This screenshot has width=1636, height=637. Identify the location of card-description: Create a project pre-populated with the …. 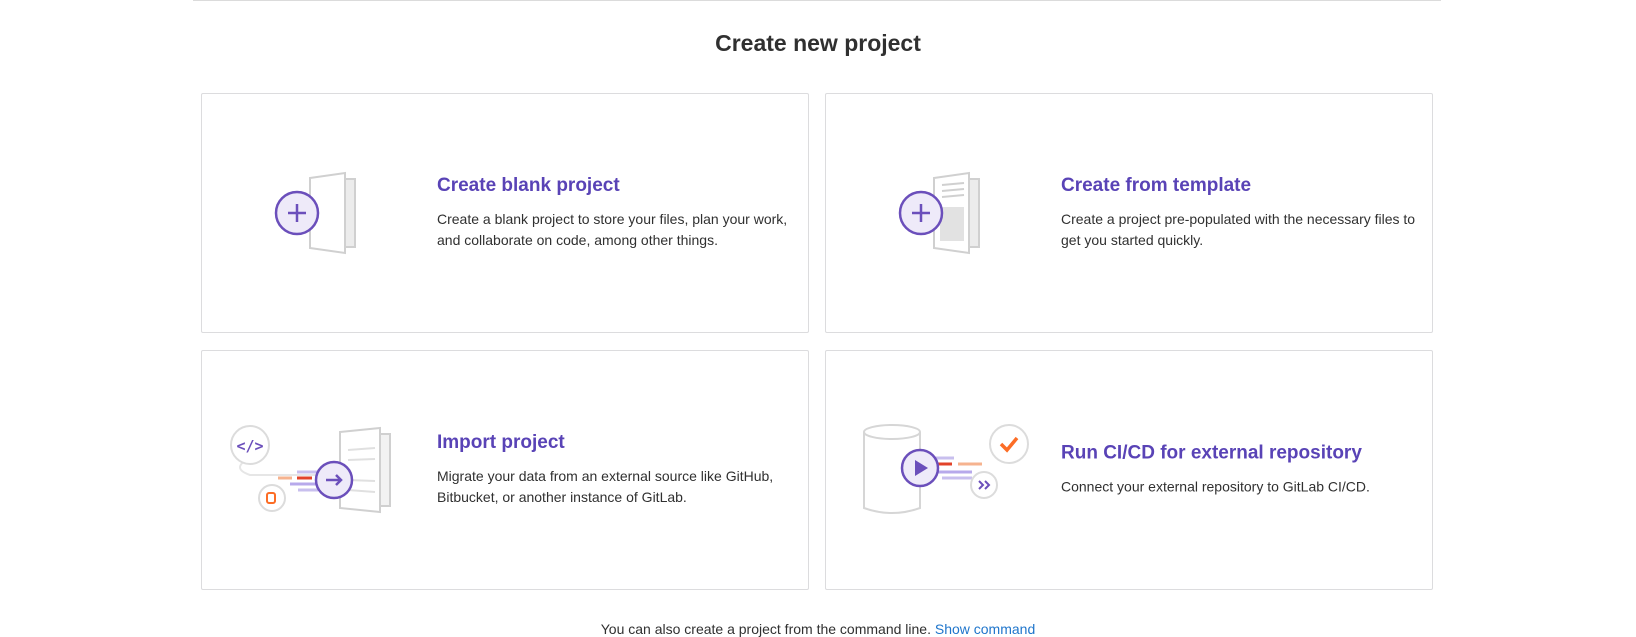
(1238, 229).